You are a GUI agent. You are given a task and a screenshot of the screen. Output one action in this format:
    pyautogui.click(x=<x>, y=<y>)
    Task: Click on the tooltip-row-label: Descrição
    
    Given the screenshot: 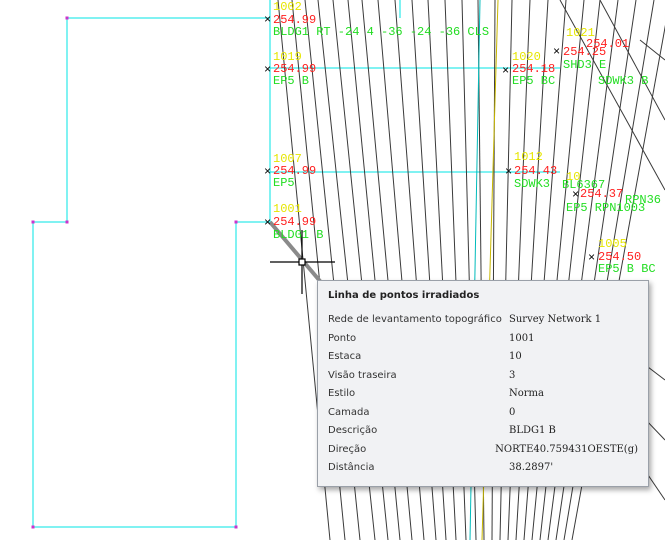 What is the action you would take?
    pyautogui.click(x=353, y=430)
    